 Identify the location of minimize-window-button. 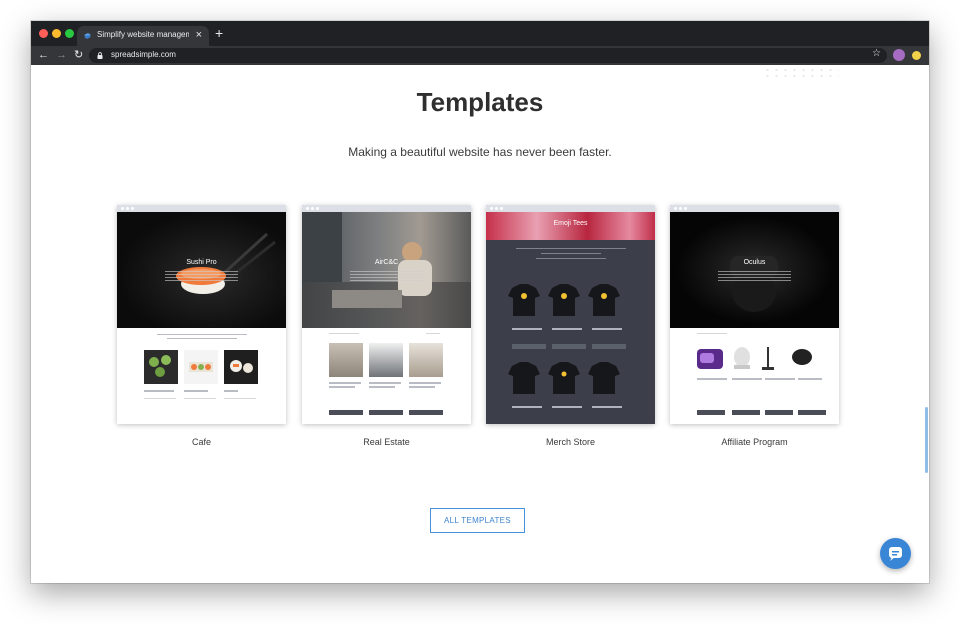
(56, 33).